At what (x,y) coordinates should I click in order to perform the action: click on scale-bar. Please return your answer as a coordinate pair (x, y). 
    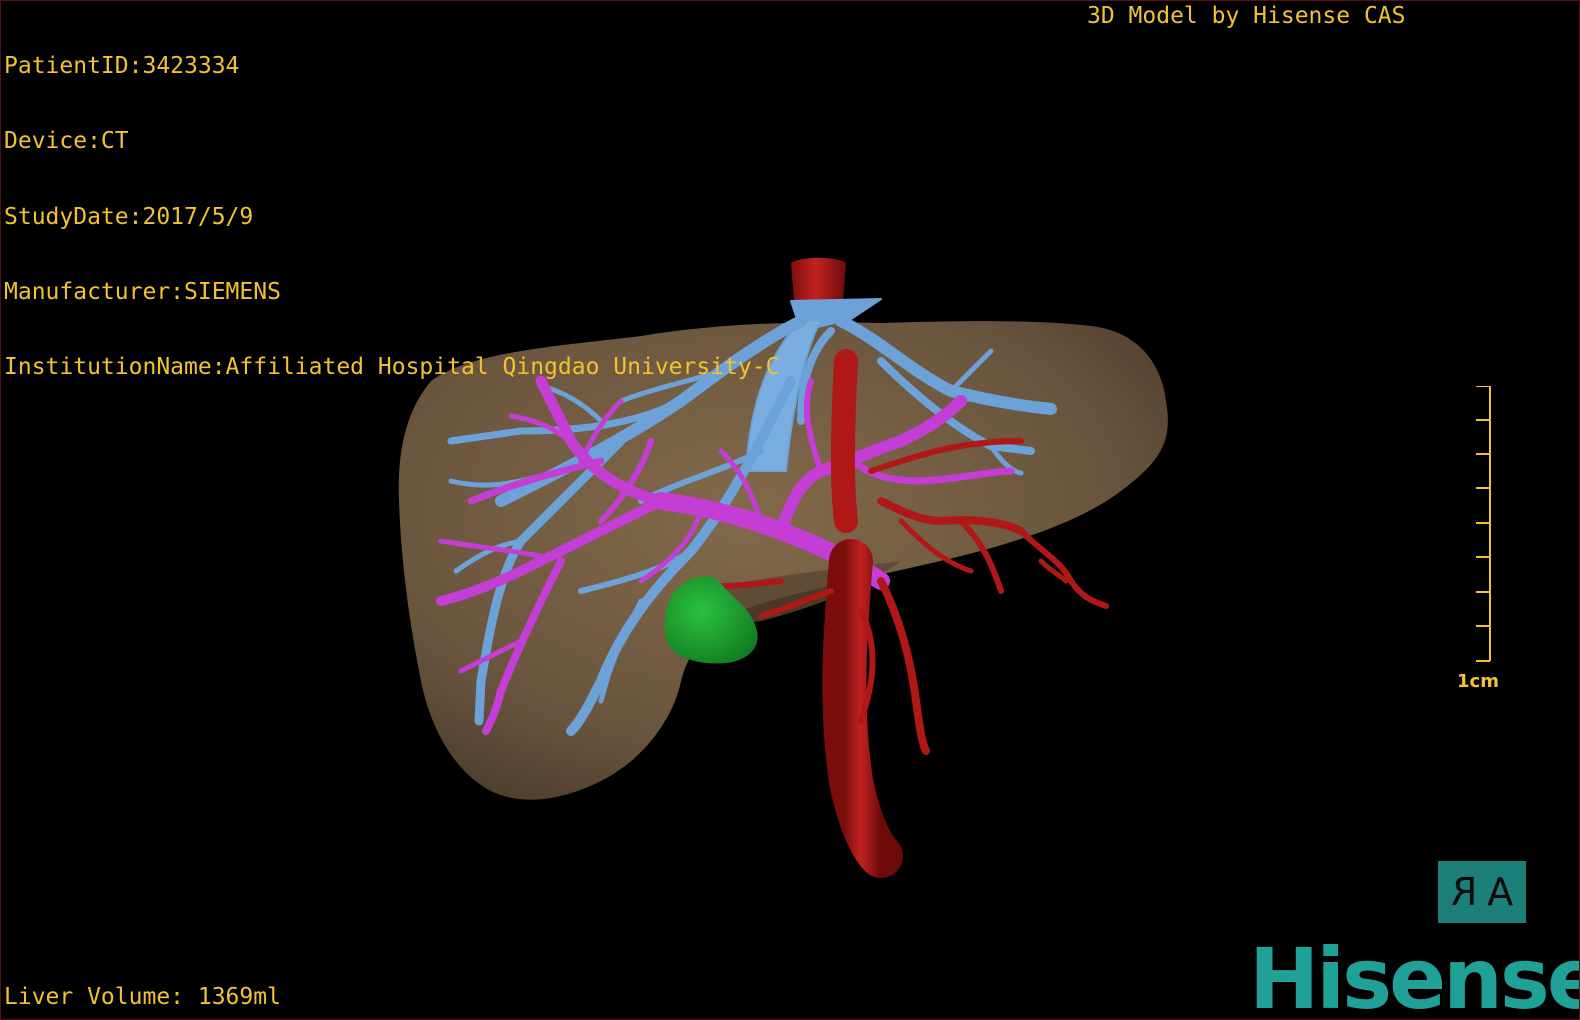
    Looking at the image, I should click on (1483, 524).